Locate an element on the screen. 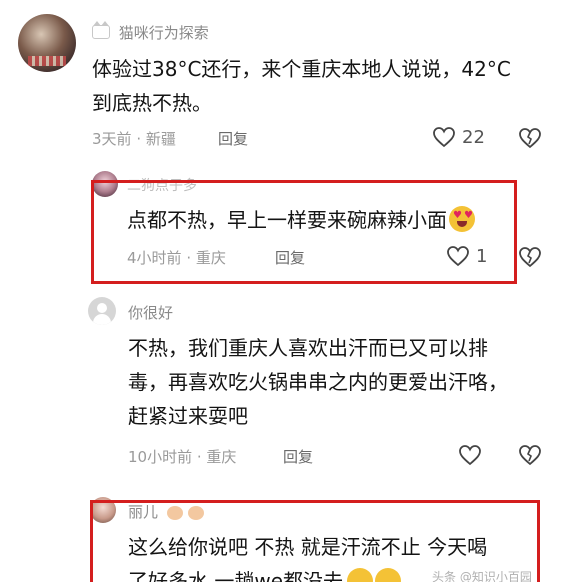 The image size is (567, 582). reply-line: 毒，再喜欢吃火锅串串之内的更爱出汗咯， is located at coordinates (318, 382).